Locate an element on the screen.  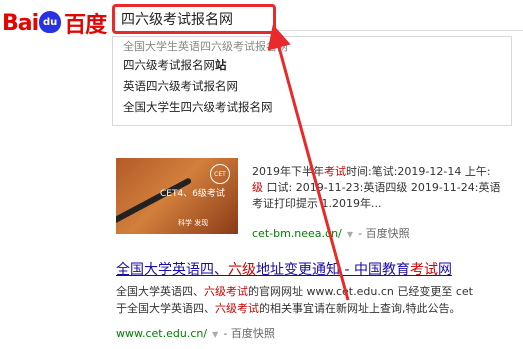
baidu-paw-icon: du is located at coordinates (50, 22).